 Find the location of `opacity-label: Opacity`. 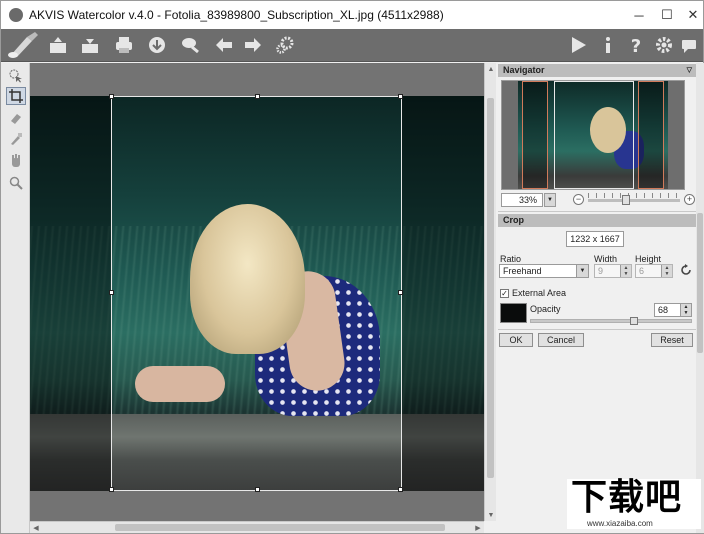

opacity-label: Opacity is located at coordinates (545, 309).